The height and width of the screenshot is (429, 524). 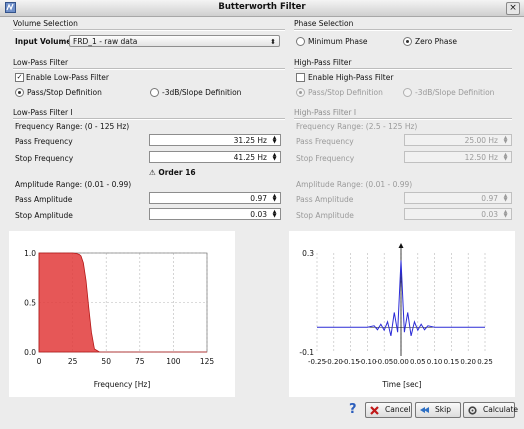 I want to click on high-pass-pass-amplitude-spinbox: 0.97 ▲ ▼, so click(x=458, y=198).